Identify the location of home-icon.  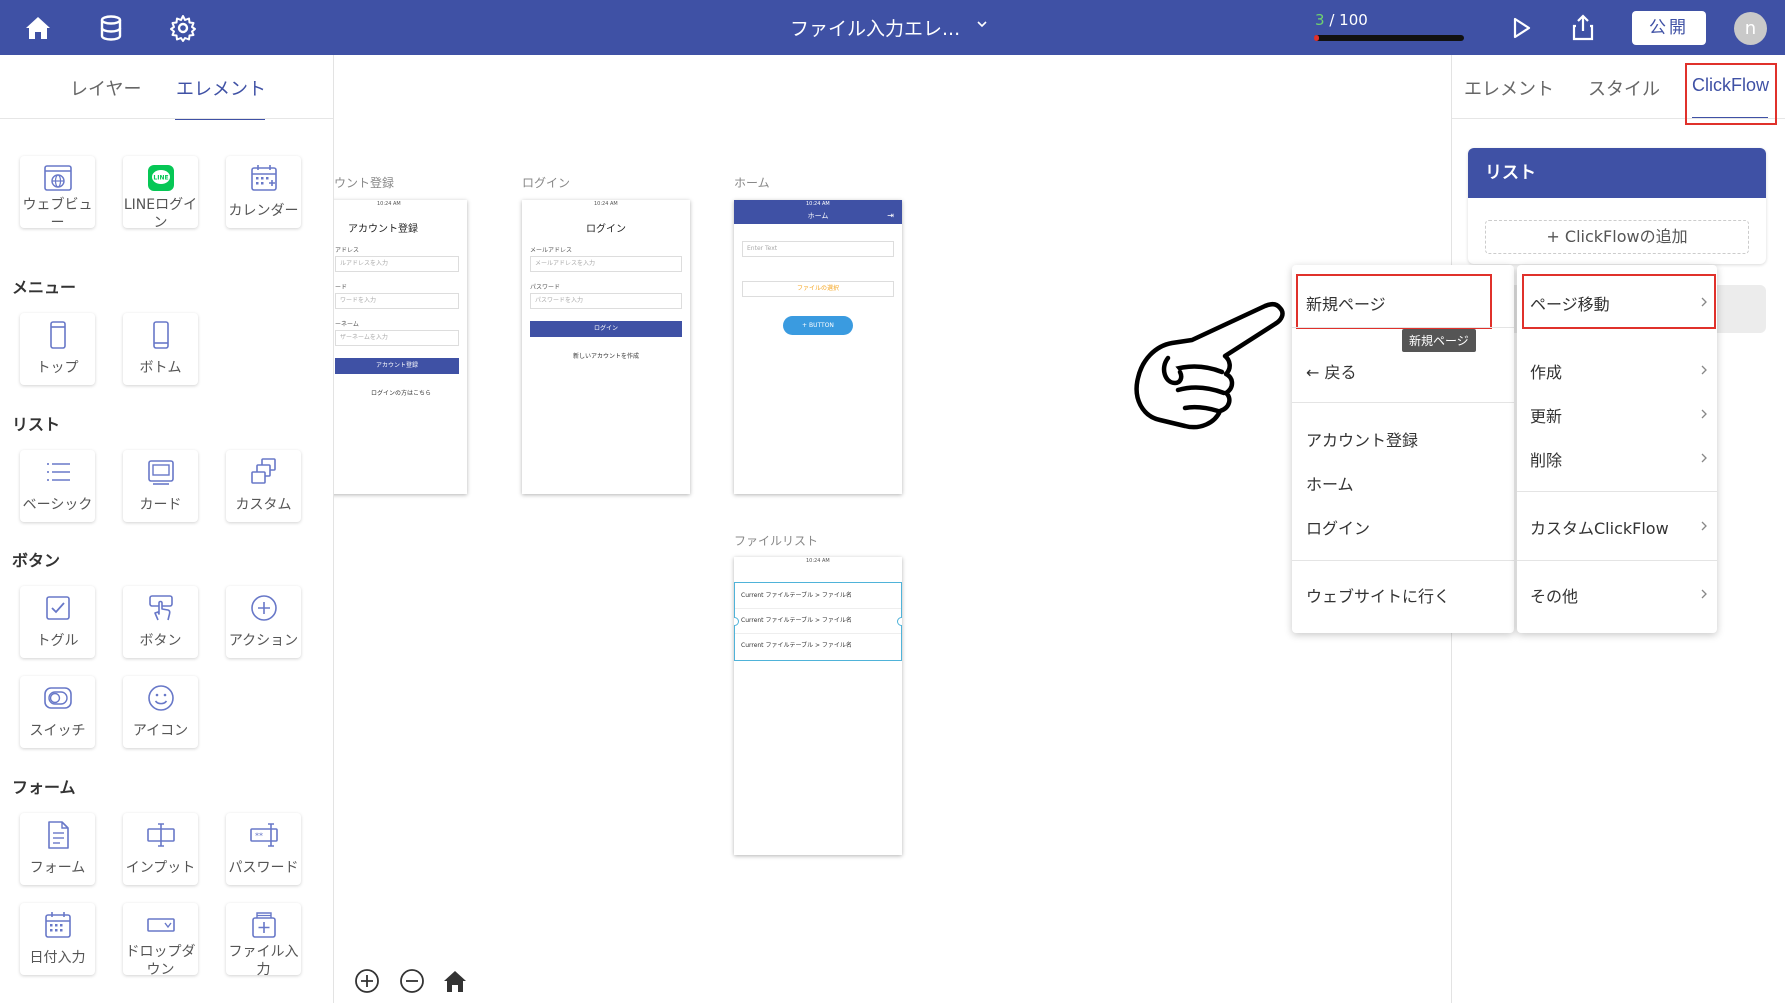
(38, 28).